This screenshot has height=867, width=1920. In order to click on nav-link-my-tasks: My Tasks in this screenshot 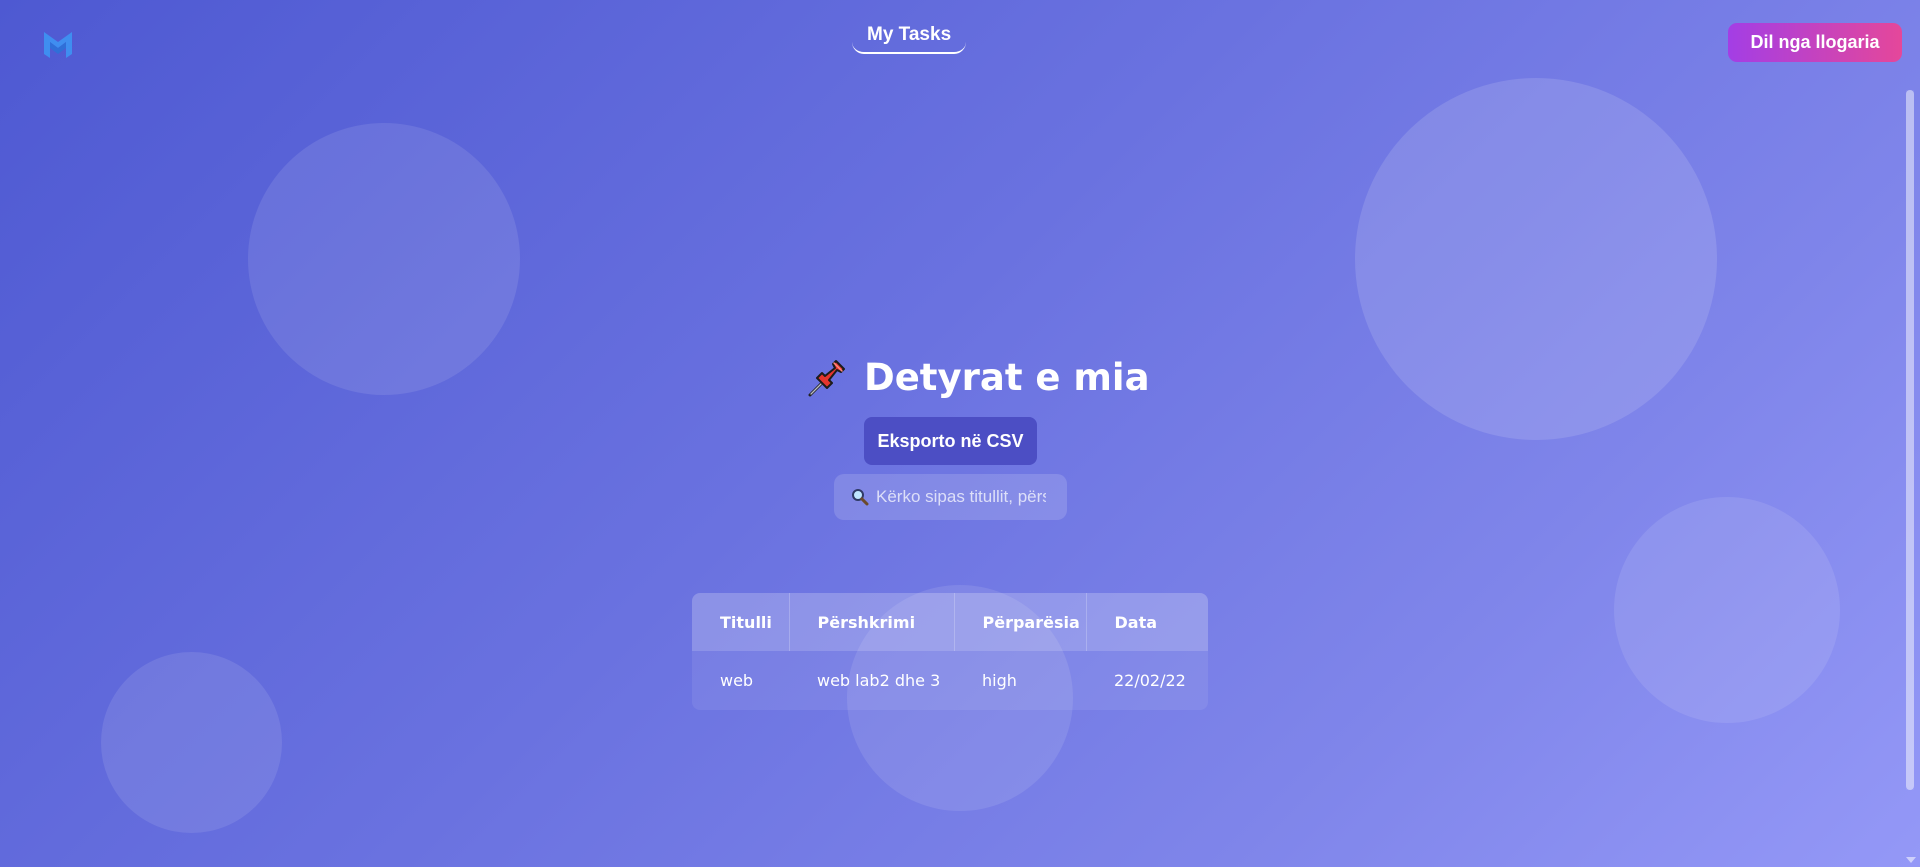, I will do `click(909, 39)`.